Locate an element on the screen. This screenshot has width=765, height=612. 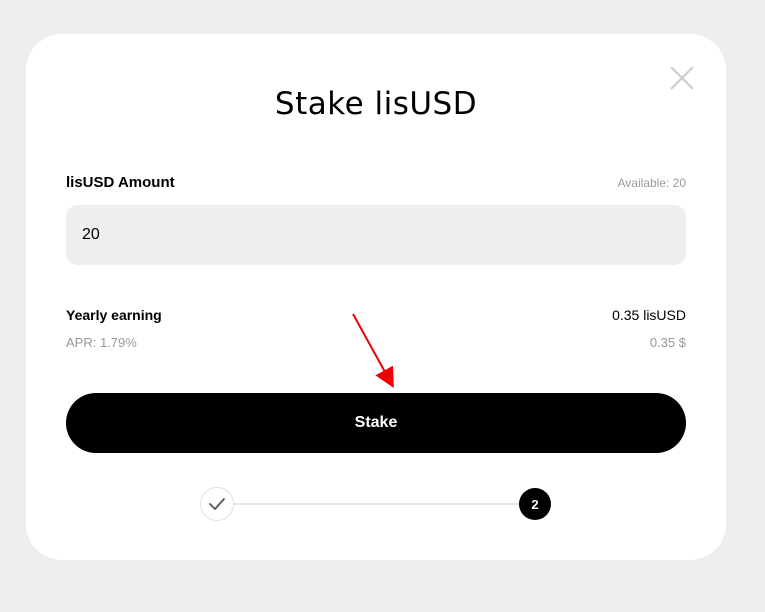
modal-title: Stake lisUSD is located at coordinates (376, 104).